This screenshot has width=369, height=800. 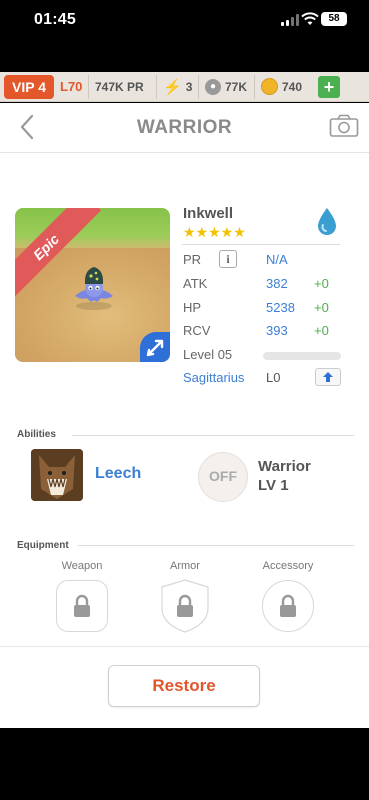 What do you see at coordinates (284, 466) in the screenshot?
I see `class-name: Warrior` at bounding box center [284, 466].